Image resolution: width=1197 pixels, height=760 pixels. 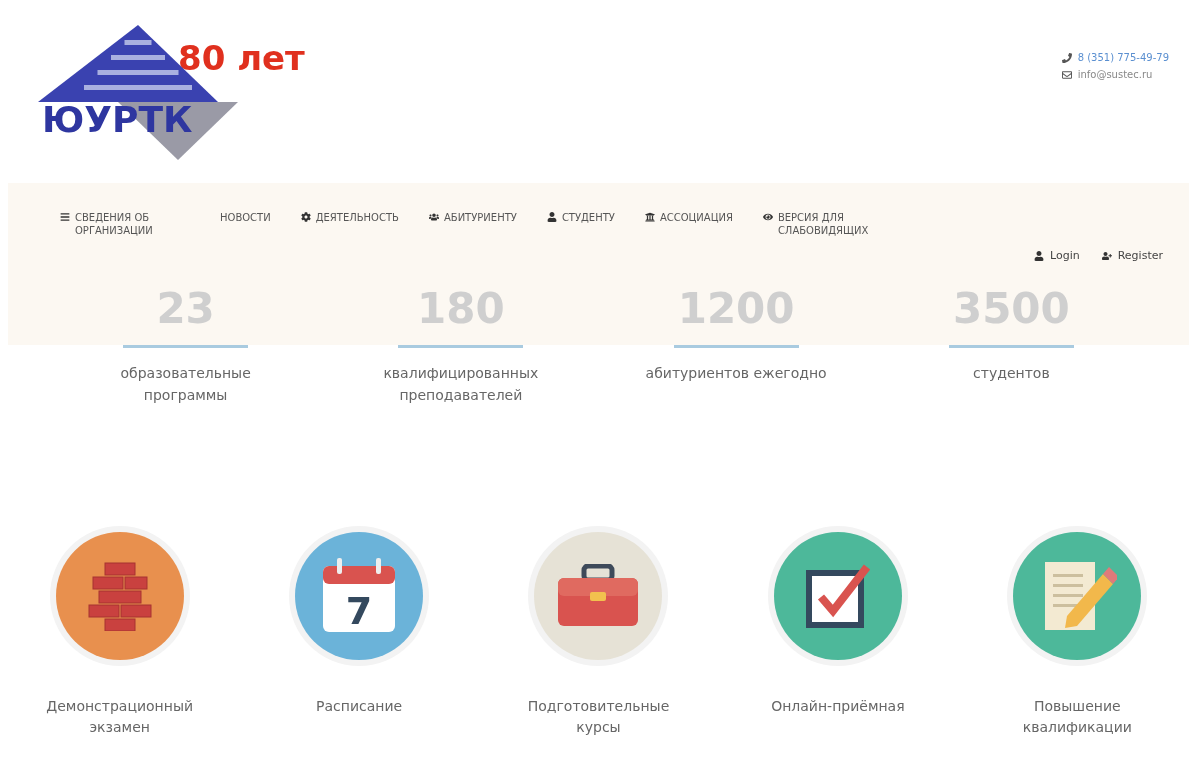 I want to click on stat-label: квалифицированных преподавателей, so click(x=461, y=384).